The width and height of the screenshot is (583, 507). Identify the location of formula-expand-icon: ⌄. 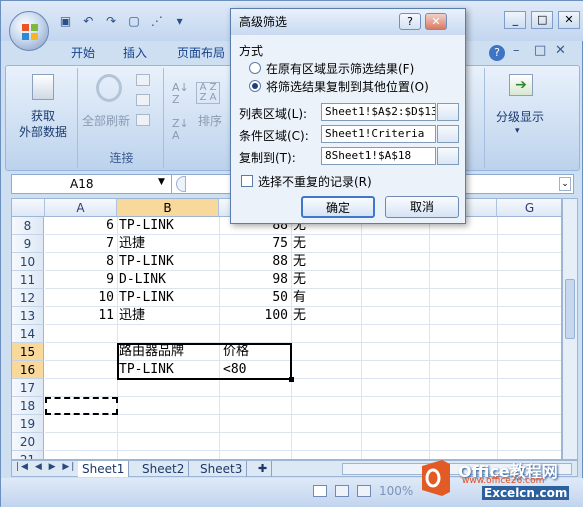
(565, 184).